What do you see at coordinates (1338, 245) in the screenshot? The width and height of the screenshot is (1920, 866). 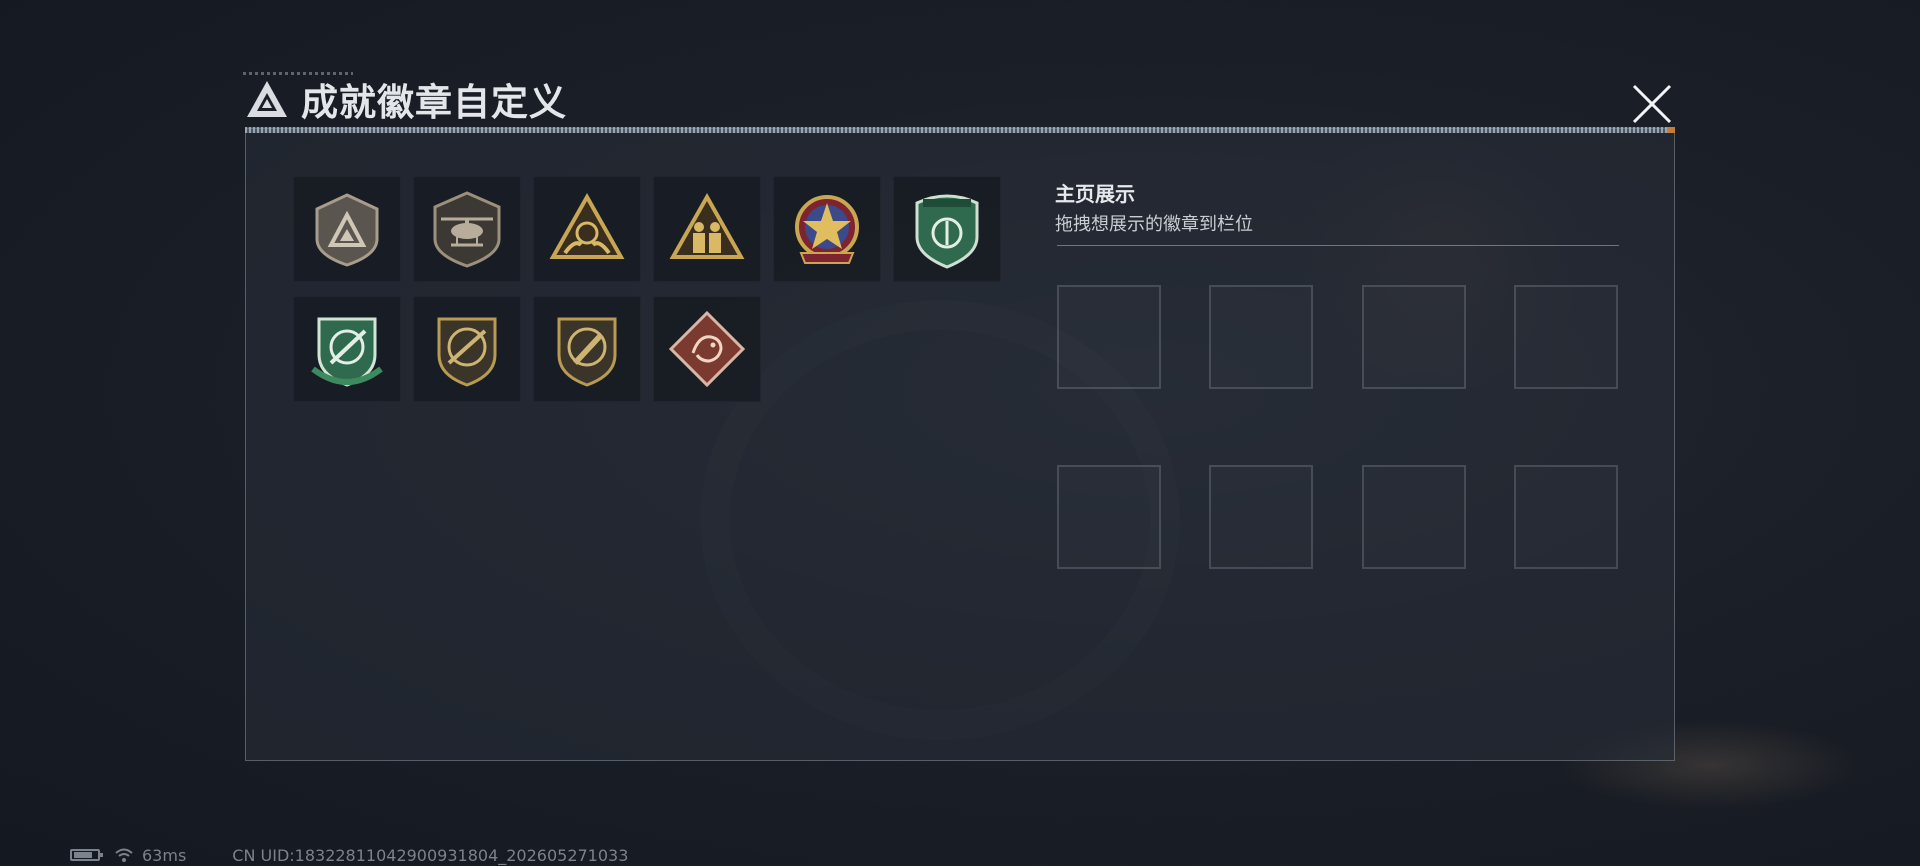 I see `divider` at bounding box center [1338, 245].